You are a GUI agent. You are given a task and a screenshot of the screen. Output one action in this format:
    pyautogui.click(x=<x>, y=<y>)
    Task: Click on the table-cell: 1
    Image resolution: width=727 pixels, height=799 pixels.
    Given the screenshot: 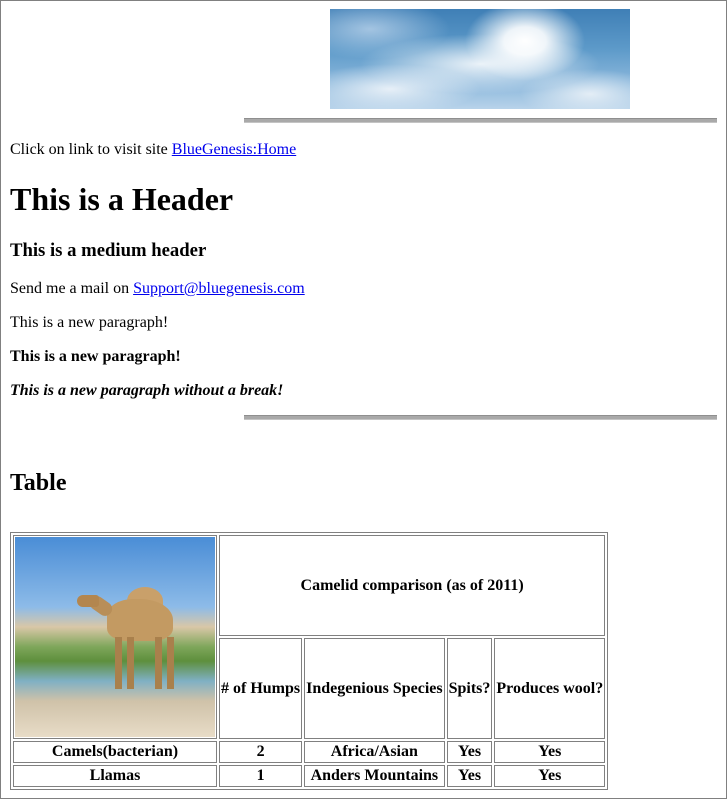 What is the action you would take?
    pyautogui.click(x=261, y=776)
    